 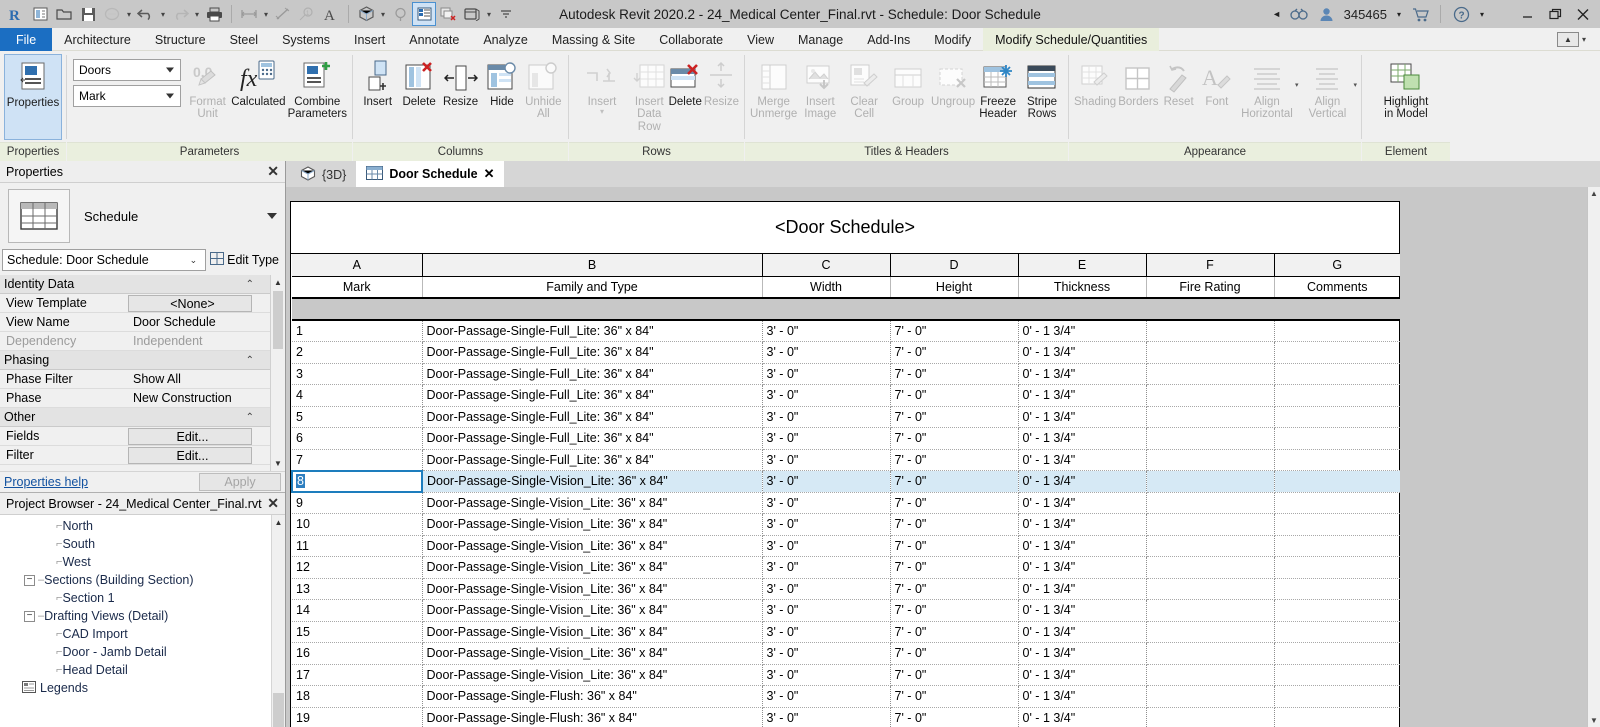 I want to click on freeze-header-button: Freeze Header, so click(x=998, y=89).